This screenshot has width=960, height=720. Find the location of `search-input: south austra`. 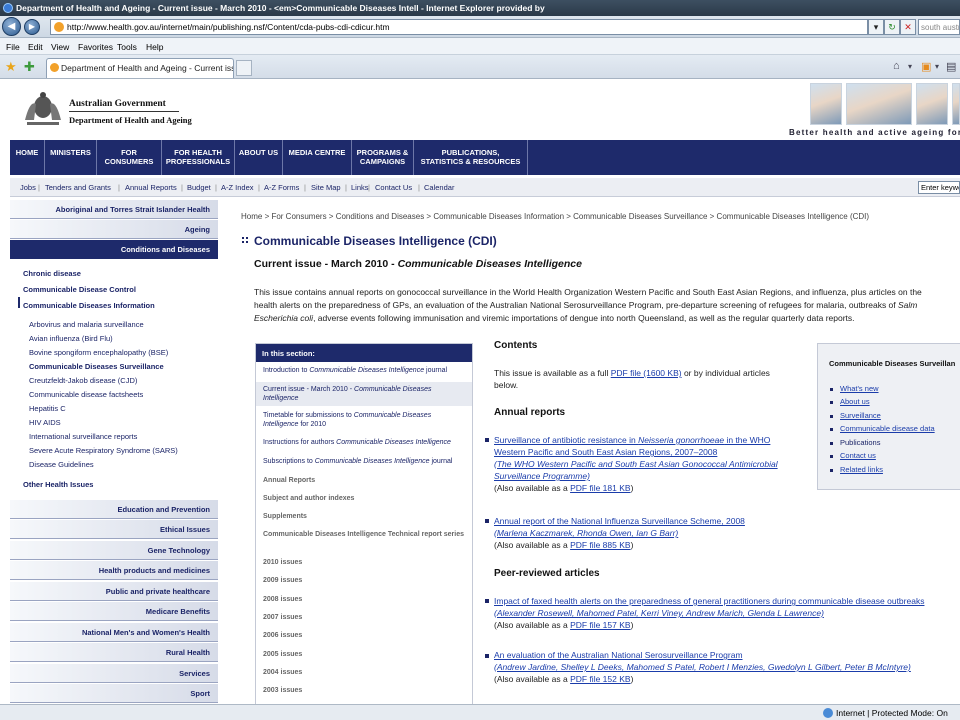

search-input: south austra is located at coordinates (939, 27).